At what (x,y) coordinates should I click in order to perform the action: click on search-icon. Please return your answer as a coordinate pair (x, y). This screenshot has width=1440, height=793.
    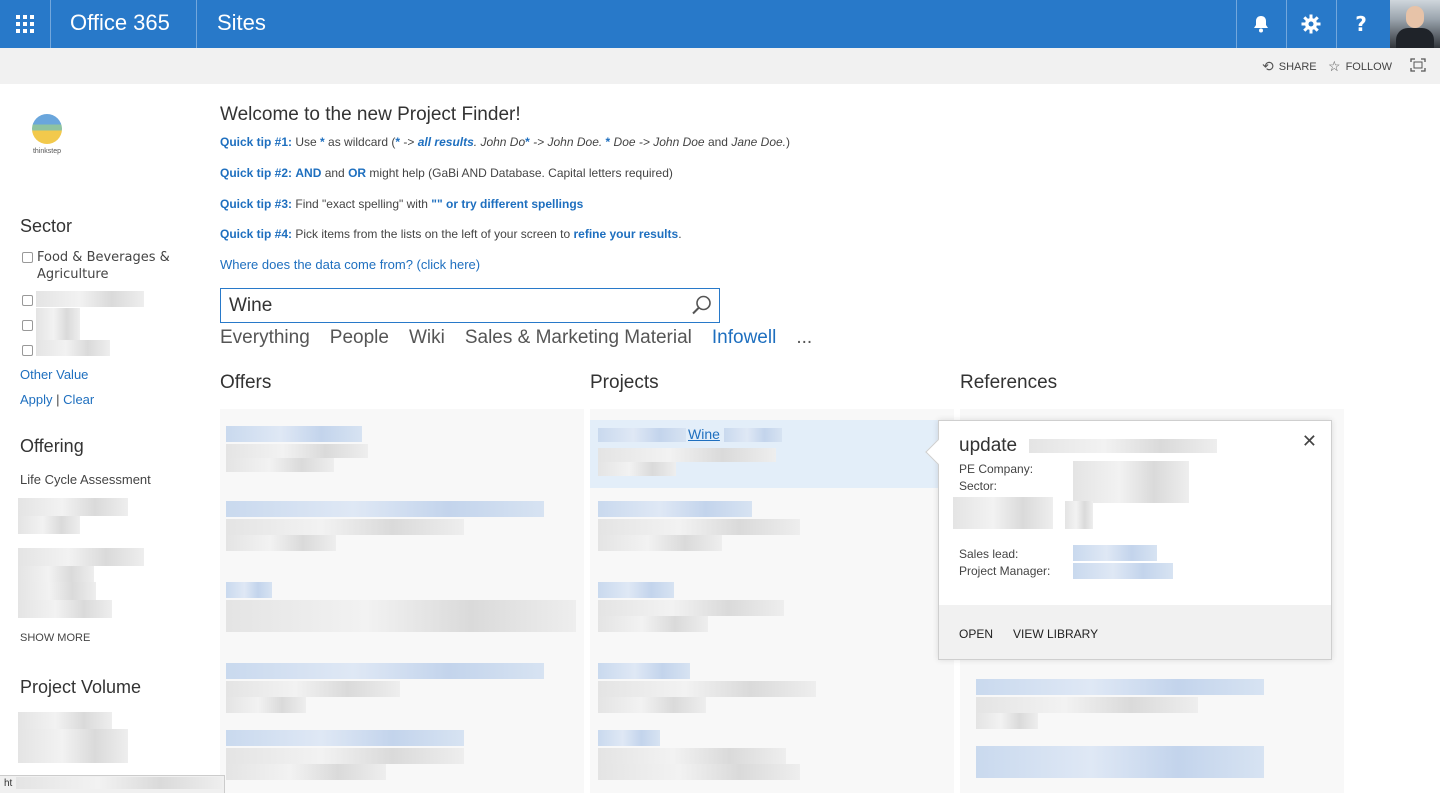
    Looking at the image, I should click on (702, 305).